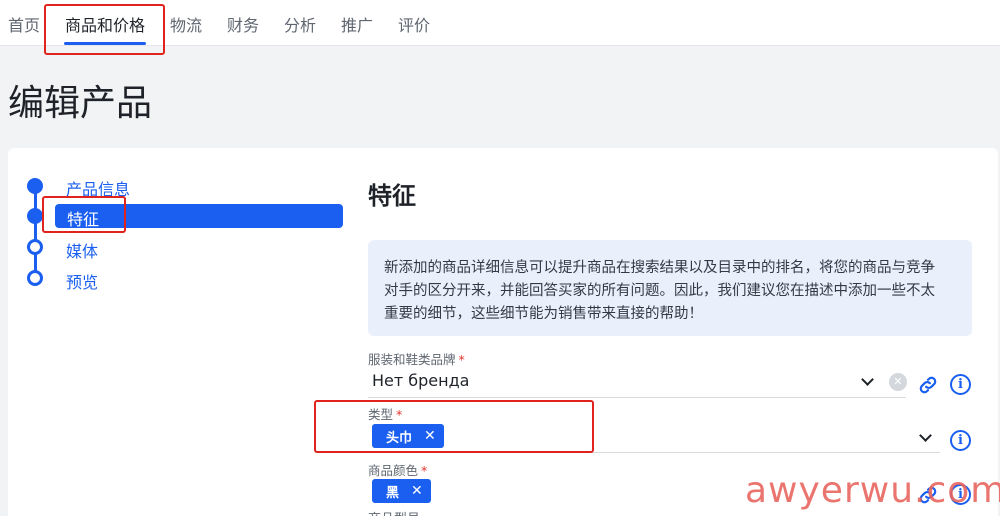 This screenshot has height=516, width=1000. What do you see at coordinates (637, 397) in the screenshot?
I see `brand-underline` at bounding box center [637, 397].